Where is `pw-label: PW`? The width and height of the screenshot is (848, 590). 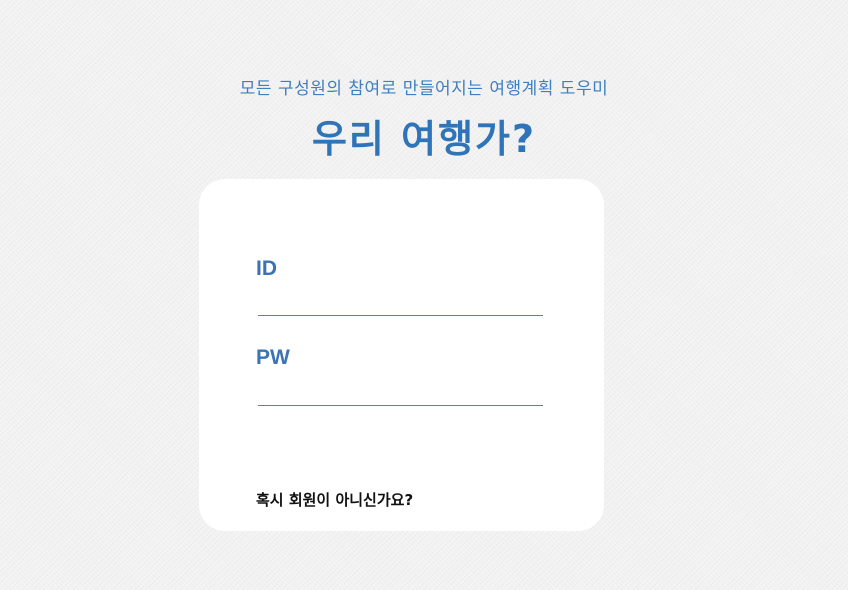 pw-label: PW is located at coordinates (273, 357).